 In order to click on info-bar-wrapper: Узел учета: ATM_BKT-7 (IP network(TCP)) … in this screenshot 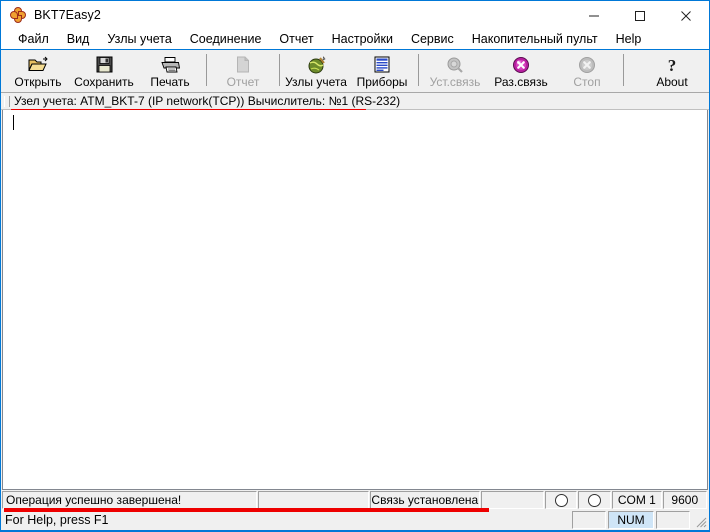, I will do `click(355, 103)`.